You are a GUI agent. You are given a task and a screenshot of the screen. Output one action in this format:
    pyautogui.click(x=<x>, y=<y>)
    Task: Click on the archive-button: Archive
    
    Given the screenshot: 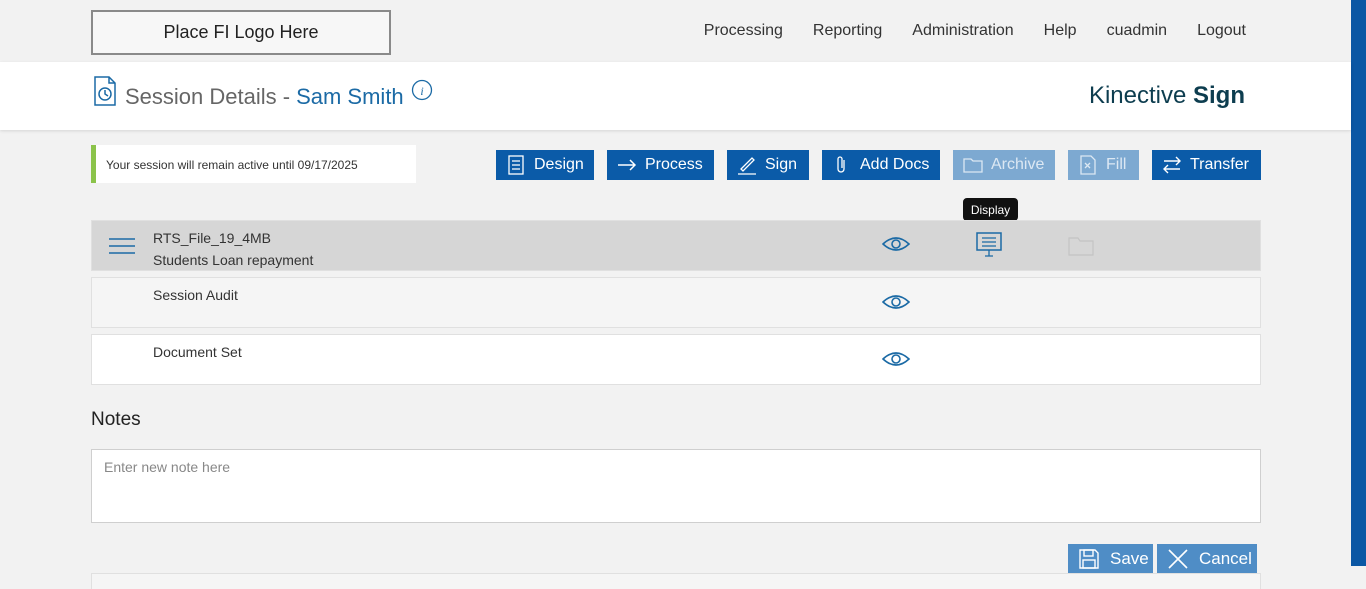 What is the action you would take?
    pyautogui.click(x=1004, y=165)
    